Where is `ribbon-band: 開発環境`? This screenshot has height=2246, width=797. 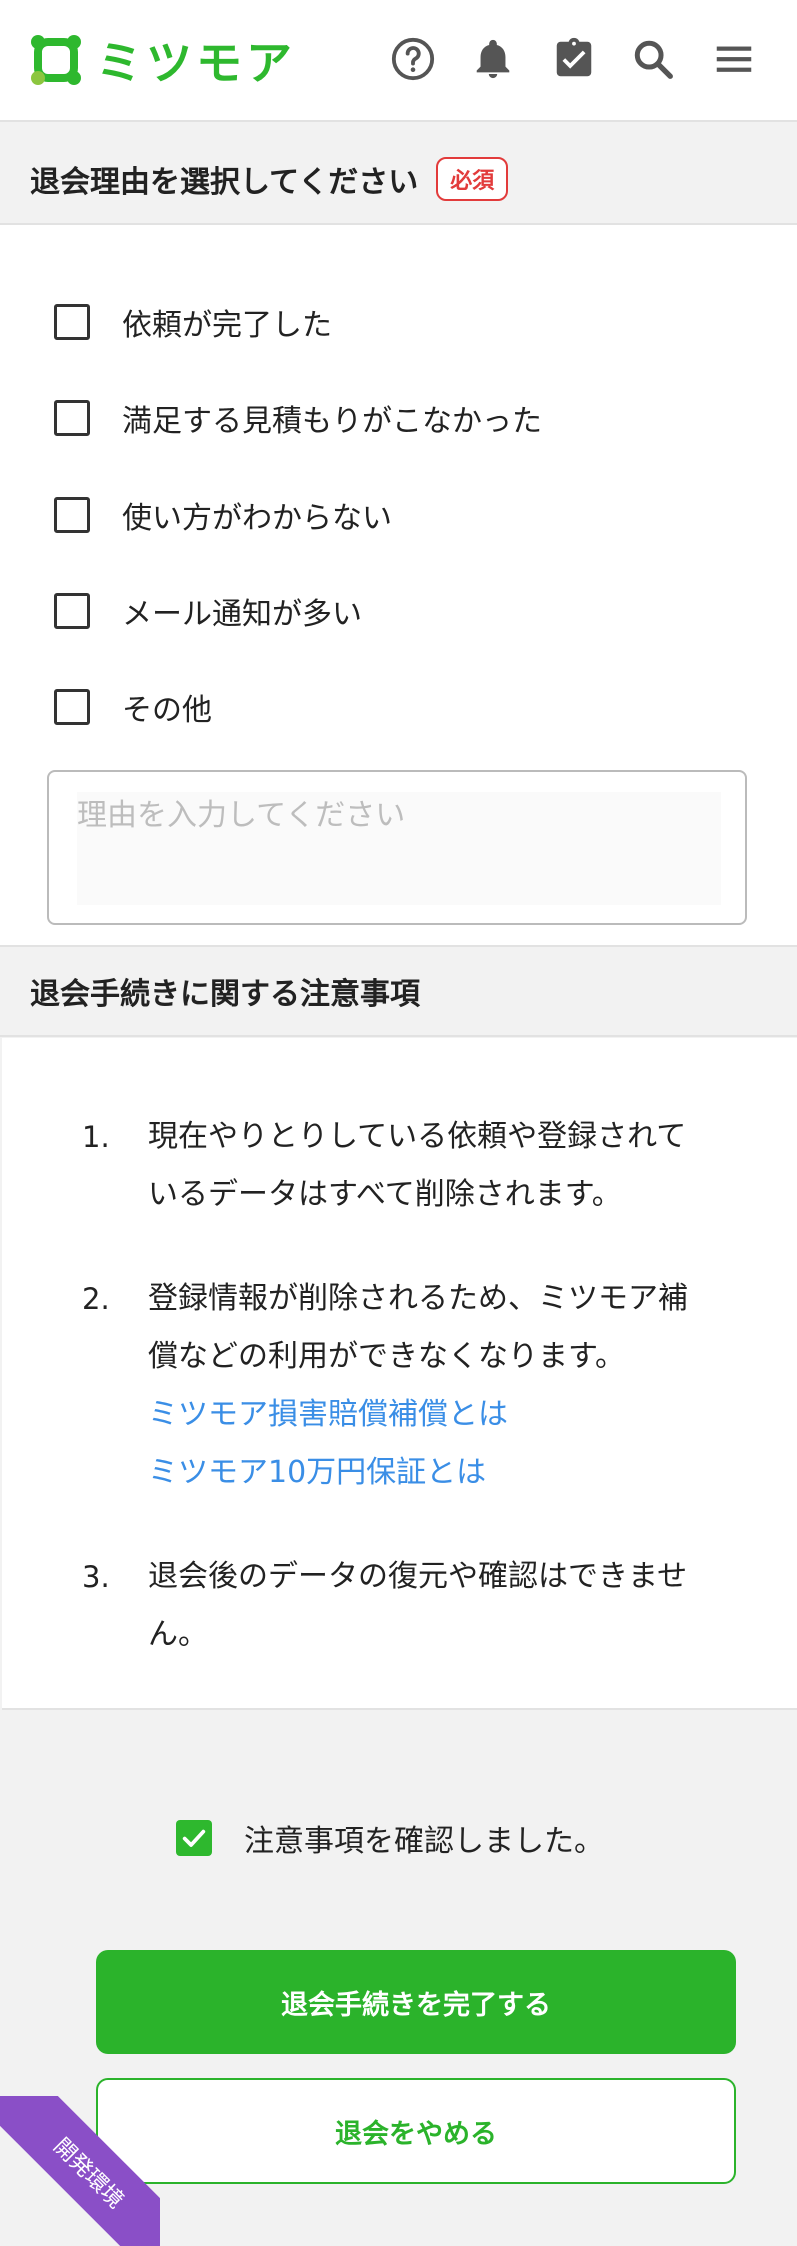 ribbon-band: 開発環境 is located at coordinates (80, 2171).